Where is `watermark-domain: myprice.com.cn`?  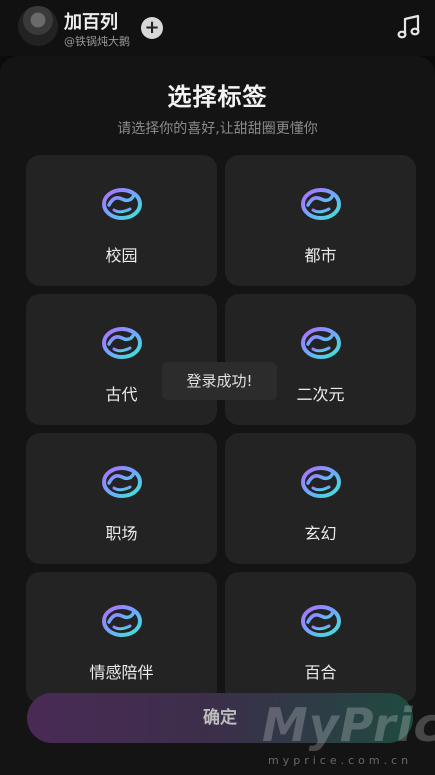
watermark-domain: myprice.com.cn is located at coordinates (340, 760).